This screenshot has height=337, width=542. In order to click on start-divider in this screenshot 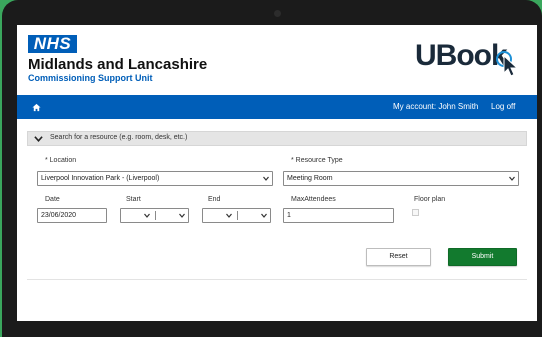, I will do `click(155, 215)`.